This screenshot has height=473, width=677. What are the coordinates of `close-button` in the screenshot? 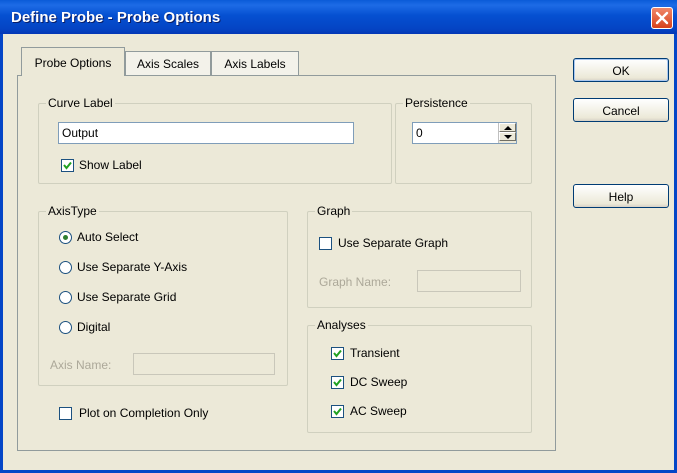 It's located at (662, 18).